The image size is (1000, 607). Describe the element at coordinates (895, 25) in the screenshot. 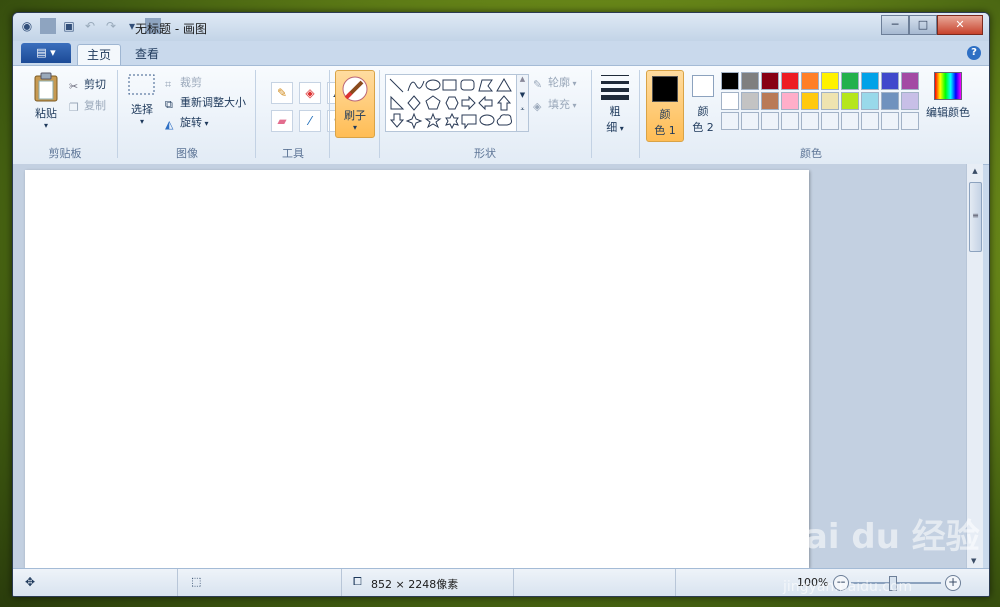

I see `minimize-button: ─` at that location.